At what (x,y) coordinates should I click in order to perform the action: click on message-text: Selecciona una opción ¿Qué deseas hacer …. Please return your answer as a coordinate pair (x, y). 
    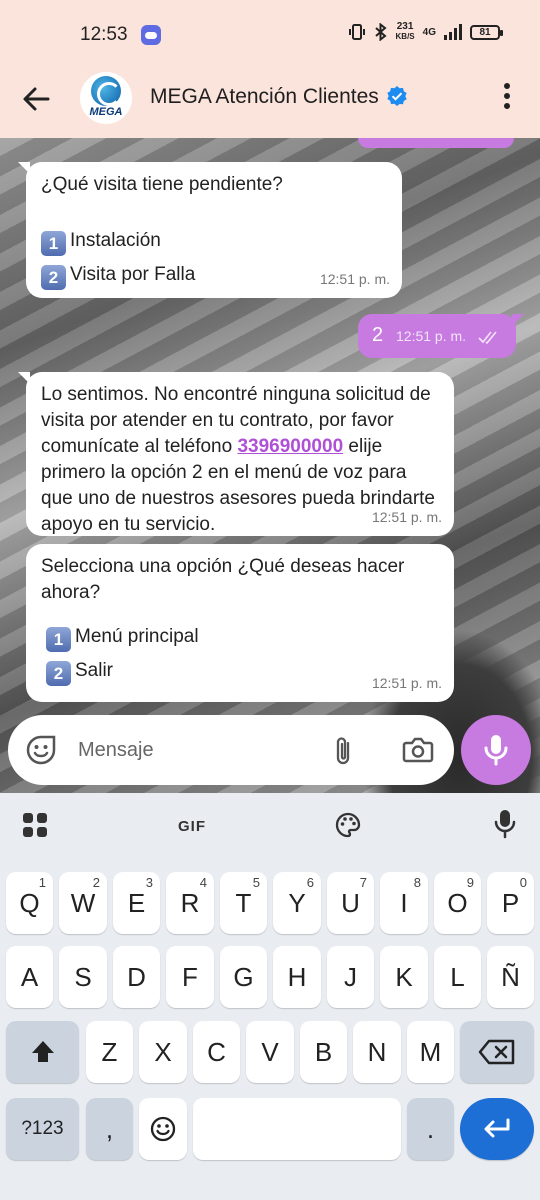
    Looking at the image, I should click on (223, 579).